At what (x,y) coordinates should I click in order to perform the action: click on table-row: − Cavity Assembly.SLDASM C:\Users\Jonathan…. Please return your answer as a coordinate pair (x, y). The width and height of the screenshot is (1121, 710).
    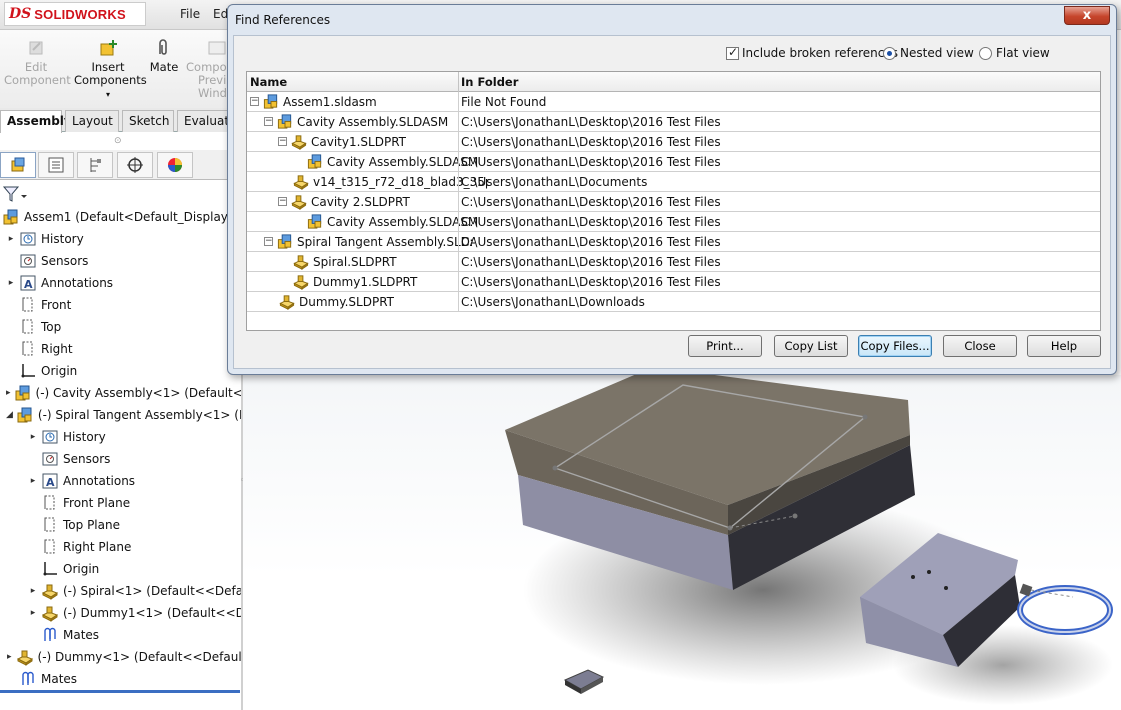
    Looking at the image, I should click on (673, 122).